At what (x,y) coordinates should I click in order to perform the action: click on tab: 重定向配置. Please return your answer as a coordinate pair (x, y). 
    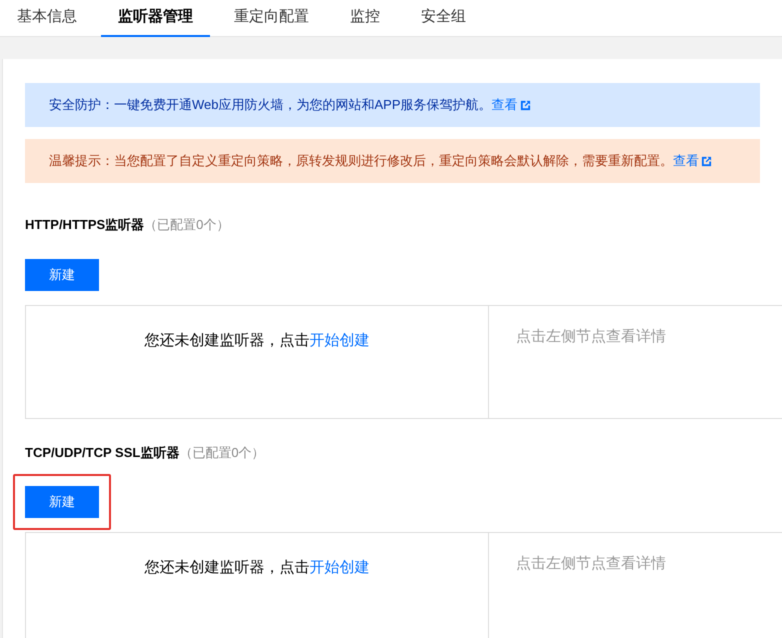
    Looking at the image, I should click on (271, 18).